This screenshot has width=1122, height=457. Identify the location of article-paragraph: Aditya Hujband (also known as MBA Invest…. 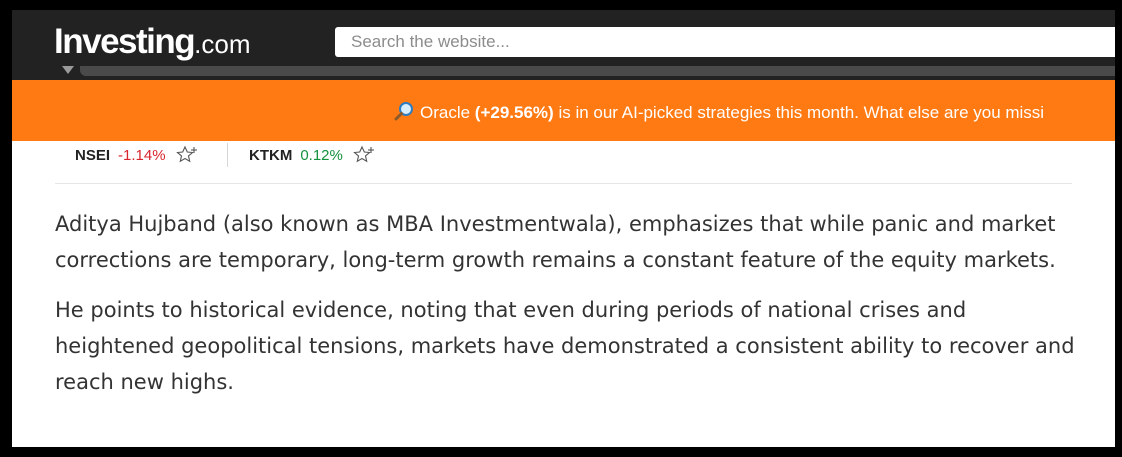
(555, 242).